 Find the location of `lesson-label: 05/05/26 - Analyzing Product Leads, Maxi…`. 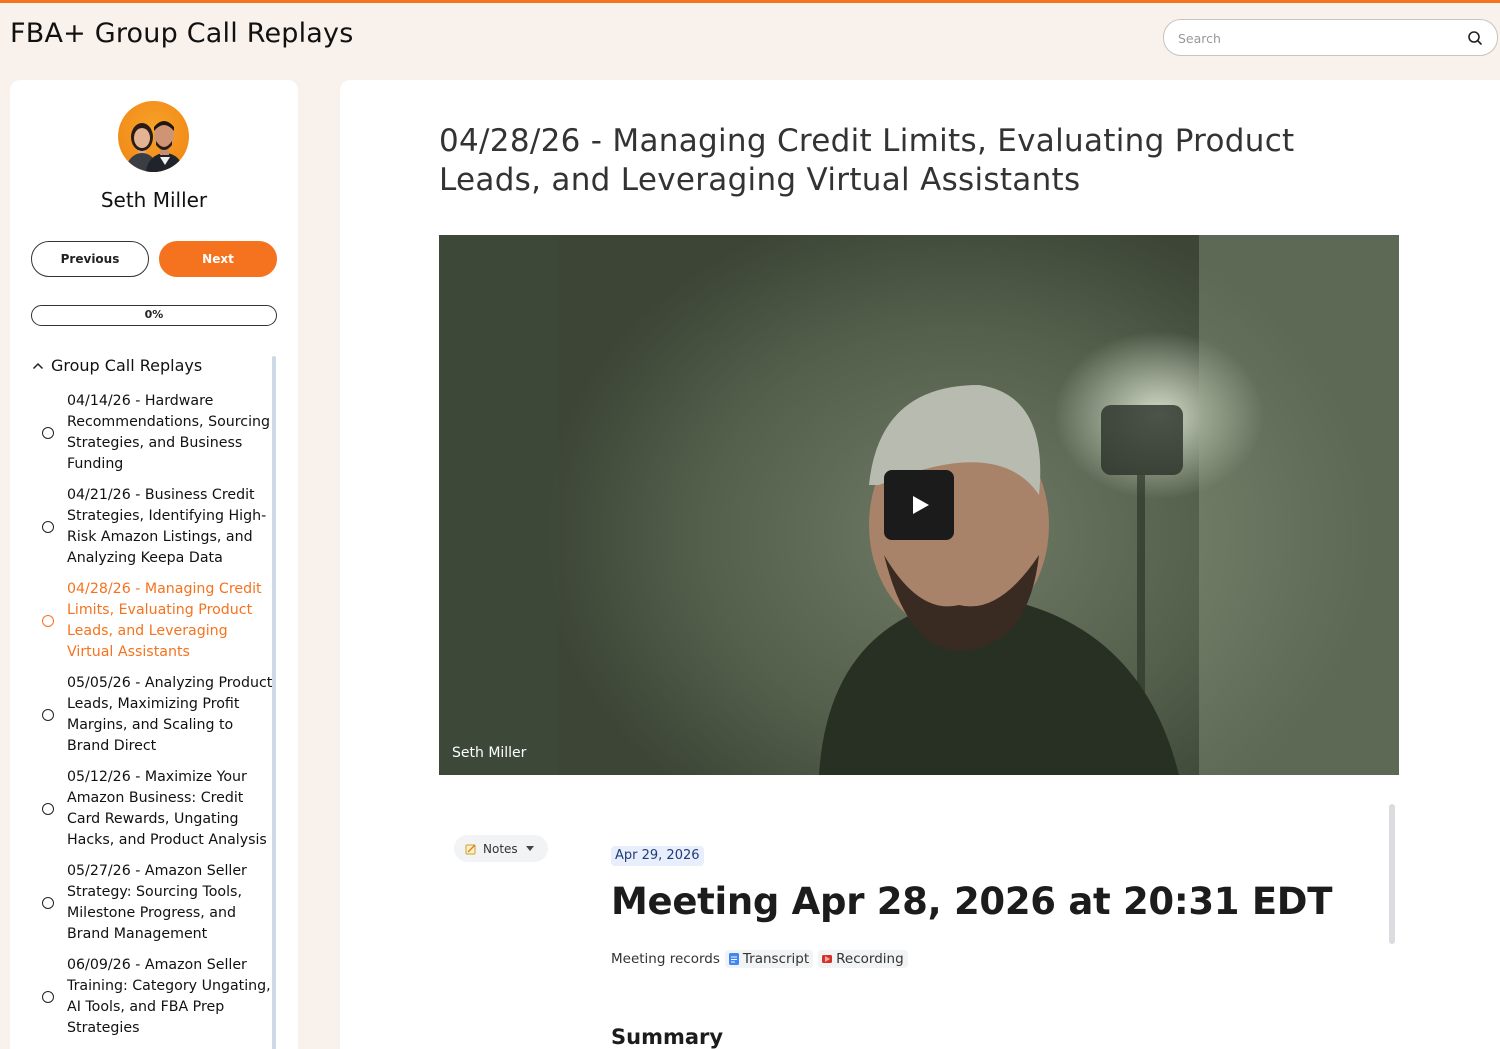

lesson-label: 05/05/26 - Analyzing Product Leads, Maxi… is located at coordinates (170, 714).